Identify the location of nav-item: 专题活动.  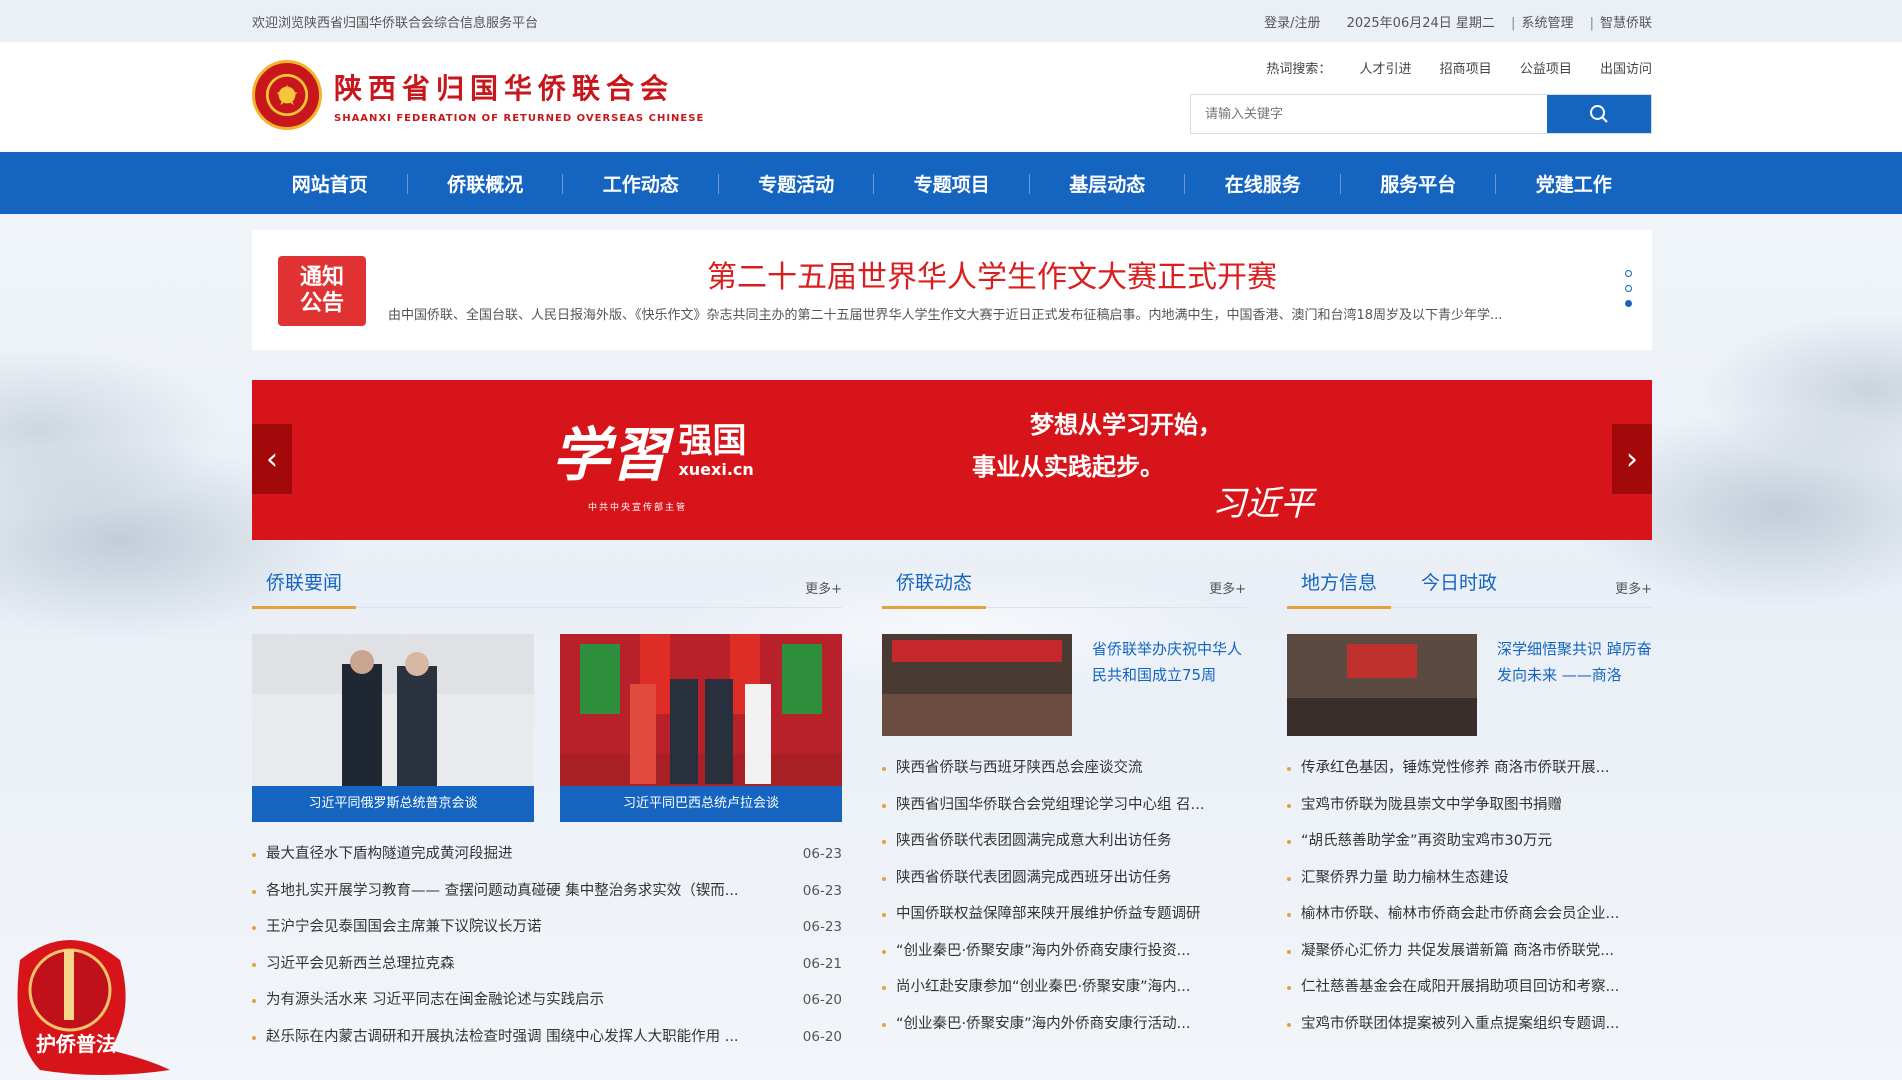
(797, 183).